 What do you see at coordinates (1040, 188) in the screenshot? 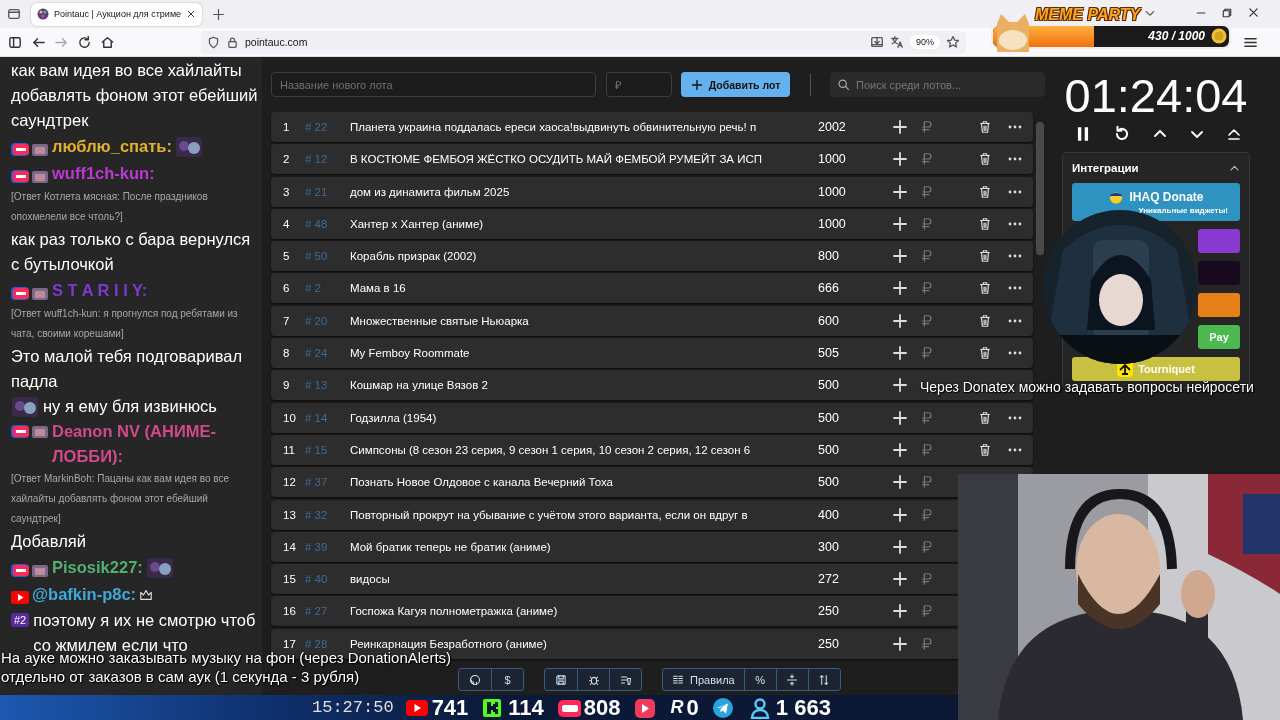
I see `scrollbar` at bounding box center [1040, 188].